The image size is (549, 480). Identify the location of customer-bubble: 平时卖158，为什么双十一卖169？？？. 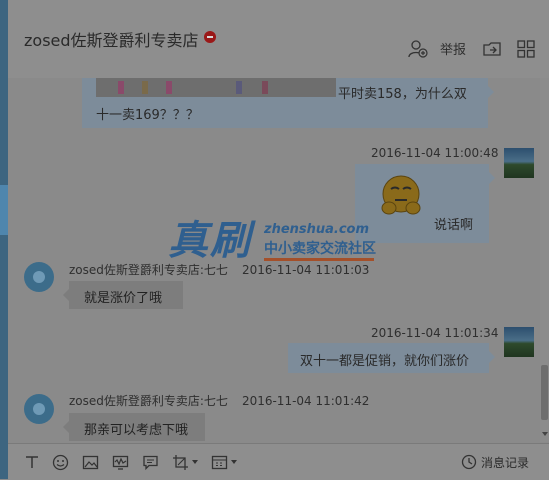
(288, 103).